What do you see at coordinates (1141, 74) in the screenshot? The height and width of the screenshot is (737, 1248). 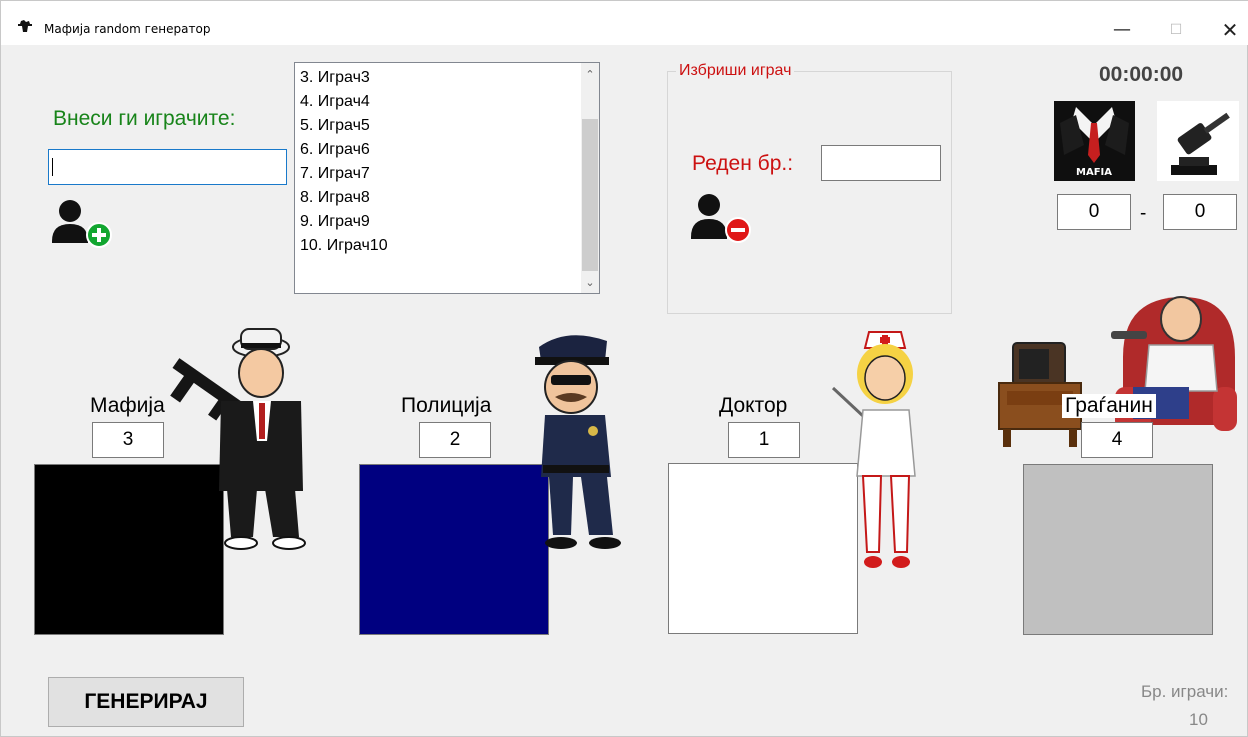 I see `game-timer: 00:00:00` at bounding box center [1141, 74].